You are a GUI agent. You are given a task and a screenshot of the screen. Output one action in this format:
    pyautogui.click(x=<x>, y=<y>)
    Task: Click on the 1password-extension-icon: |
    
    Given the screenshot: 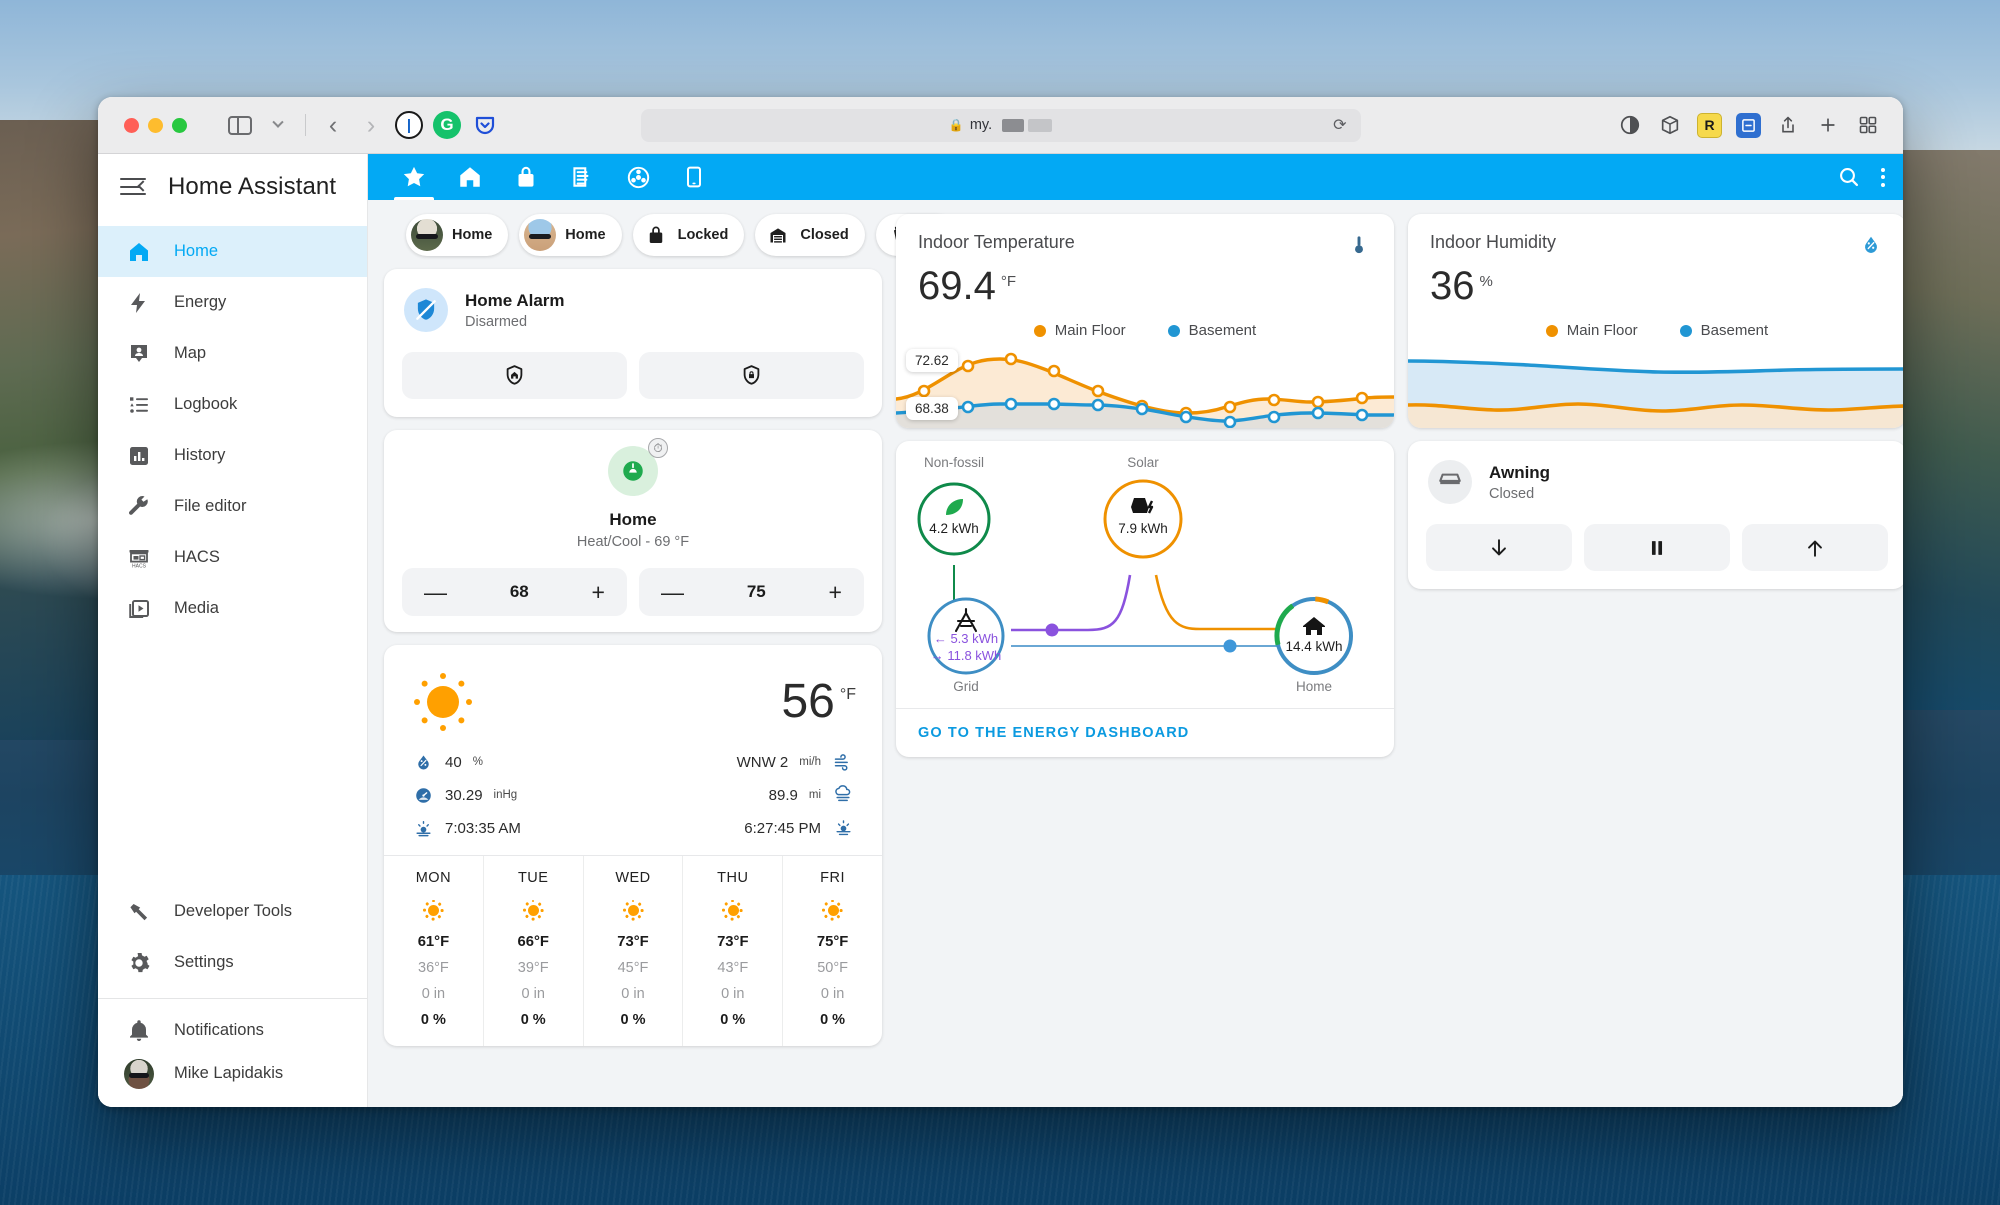 What is the action you would take?
    pyautogui.click(x=409, y=125)
    